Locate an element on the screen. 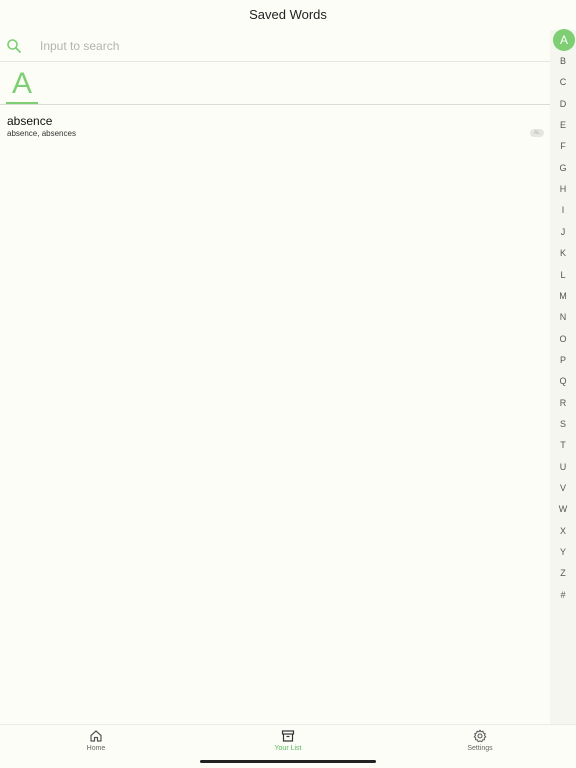 This screenshot has height=768, width=576. alphabet-index-item-y: Y is located at coordinates (563, 552).